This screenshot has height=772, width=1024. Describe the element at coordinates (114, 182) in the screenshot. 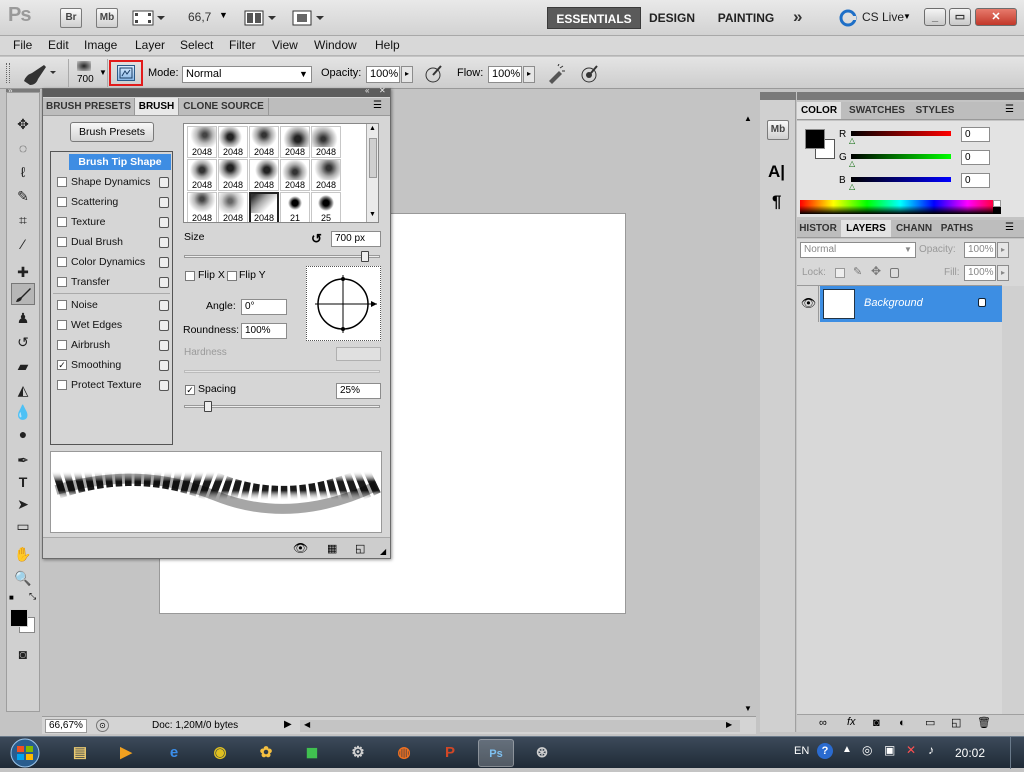

I see `shape-dynamics-option: Shape Dynamics` at that location.